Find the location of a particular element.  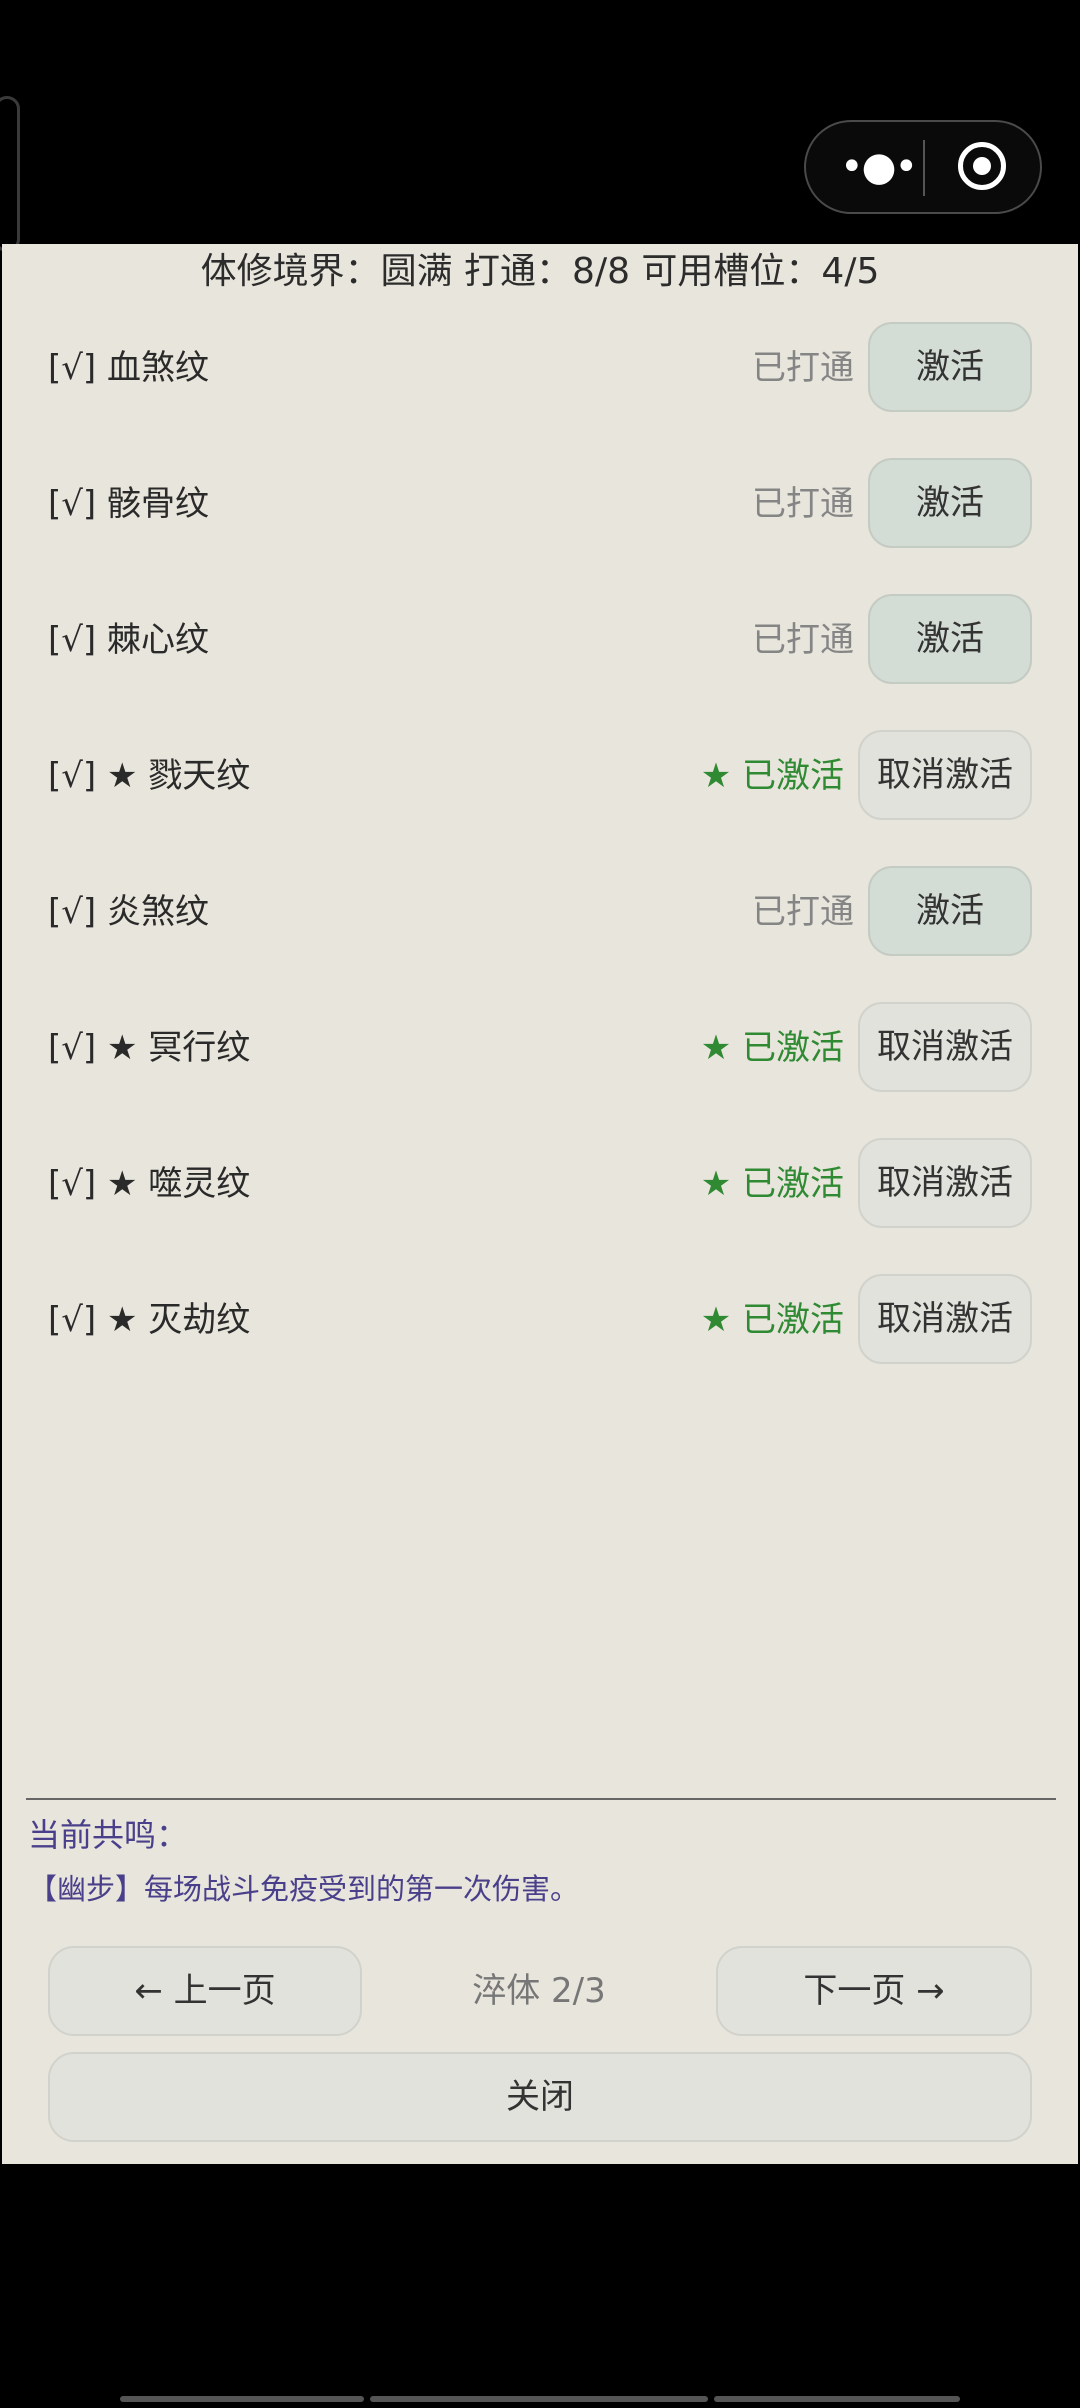

glyph-name: [√] 血煞纹 is located at coordinates (129, 368).